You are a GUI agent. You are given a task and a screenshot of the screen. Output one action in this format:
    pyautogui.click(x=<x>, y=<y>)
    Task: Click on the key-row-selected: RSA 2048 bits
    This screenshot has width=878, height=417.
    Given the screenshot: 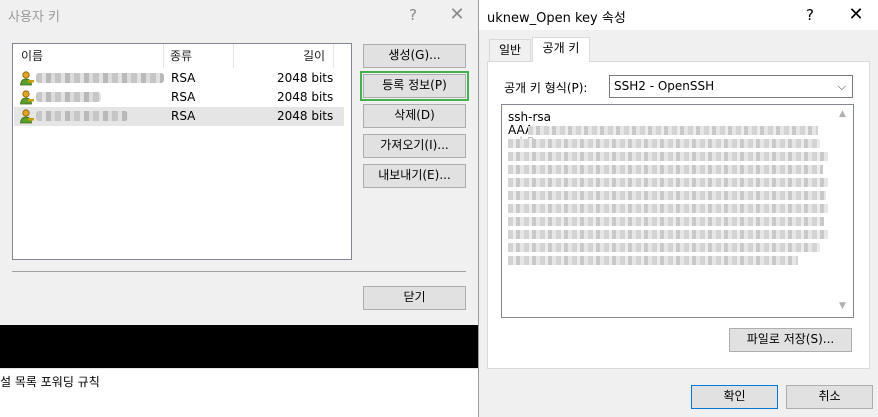 What is the action you would take?
    pyautogui.click(x=179, y=116)
    